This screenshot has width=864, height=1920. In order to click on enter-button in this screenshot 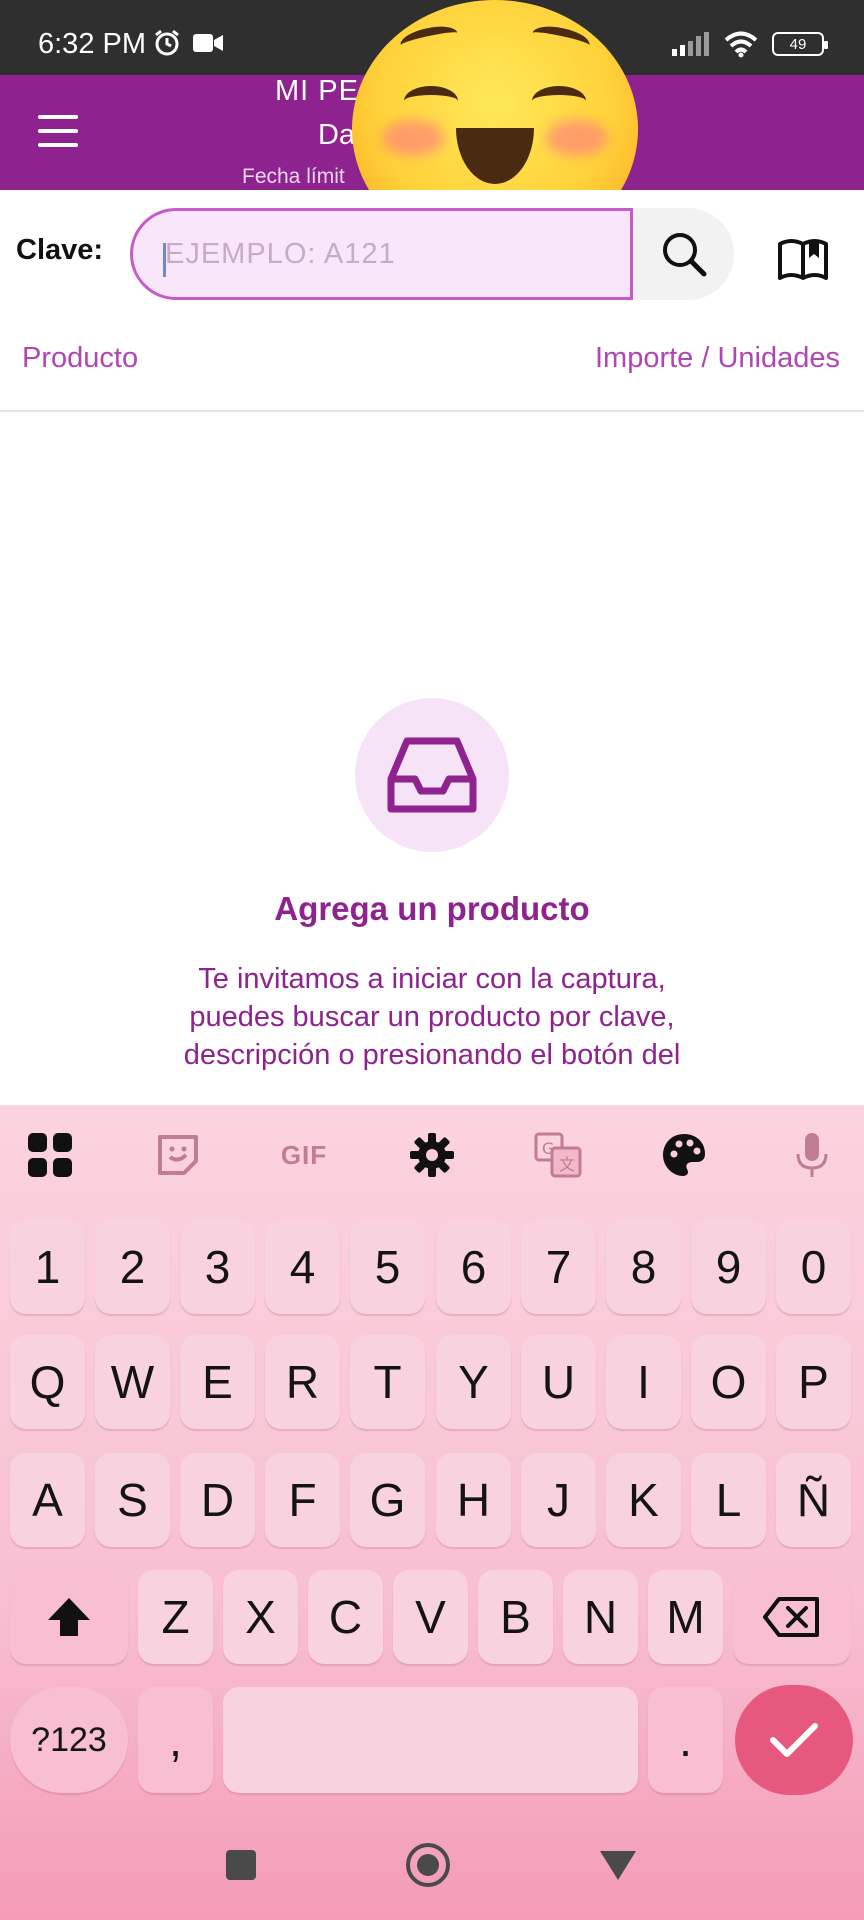, I will do `click(794, 1740)`.